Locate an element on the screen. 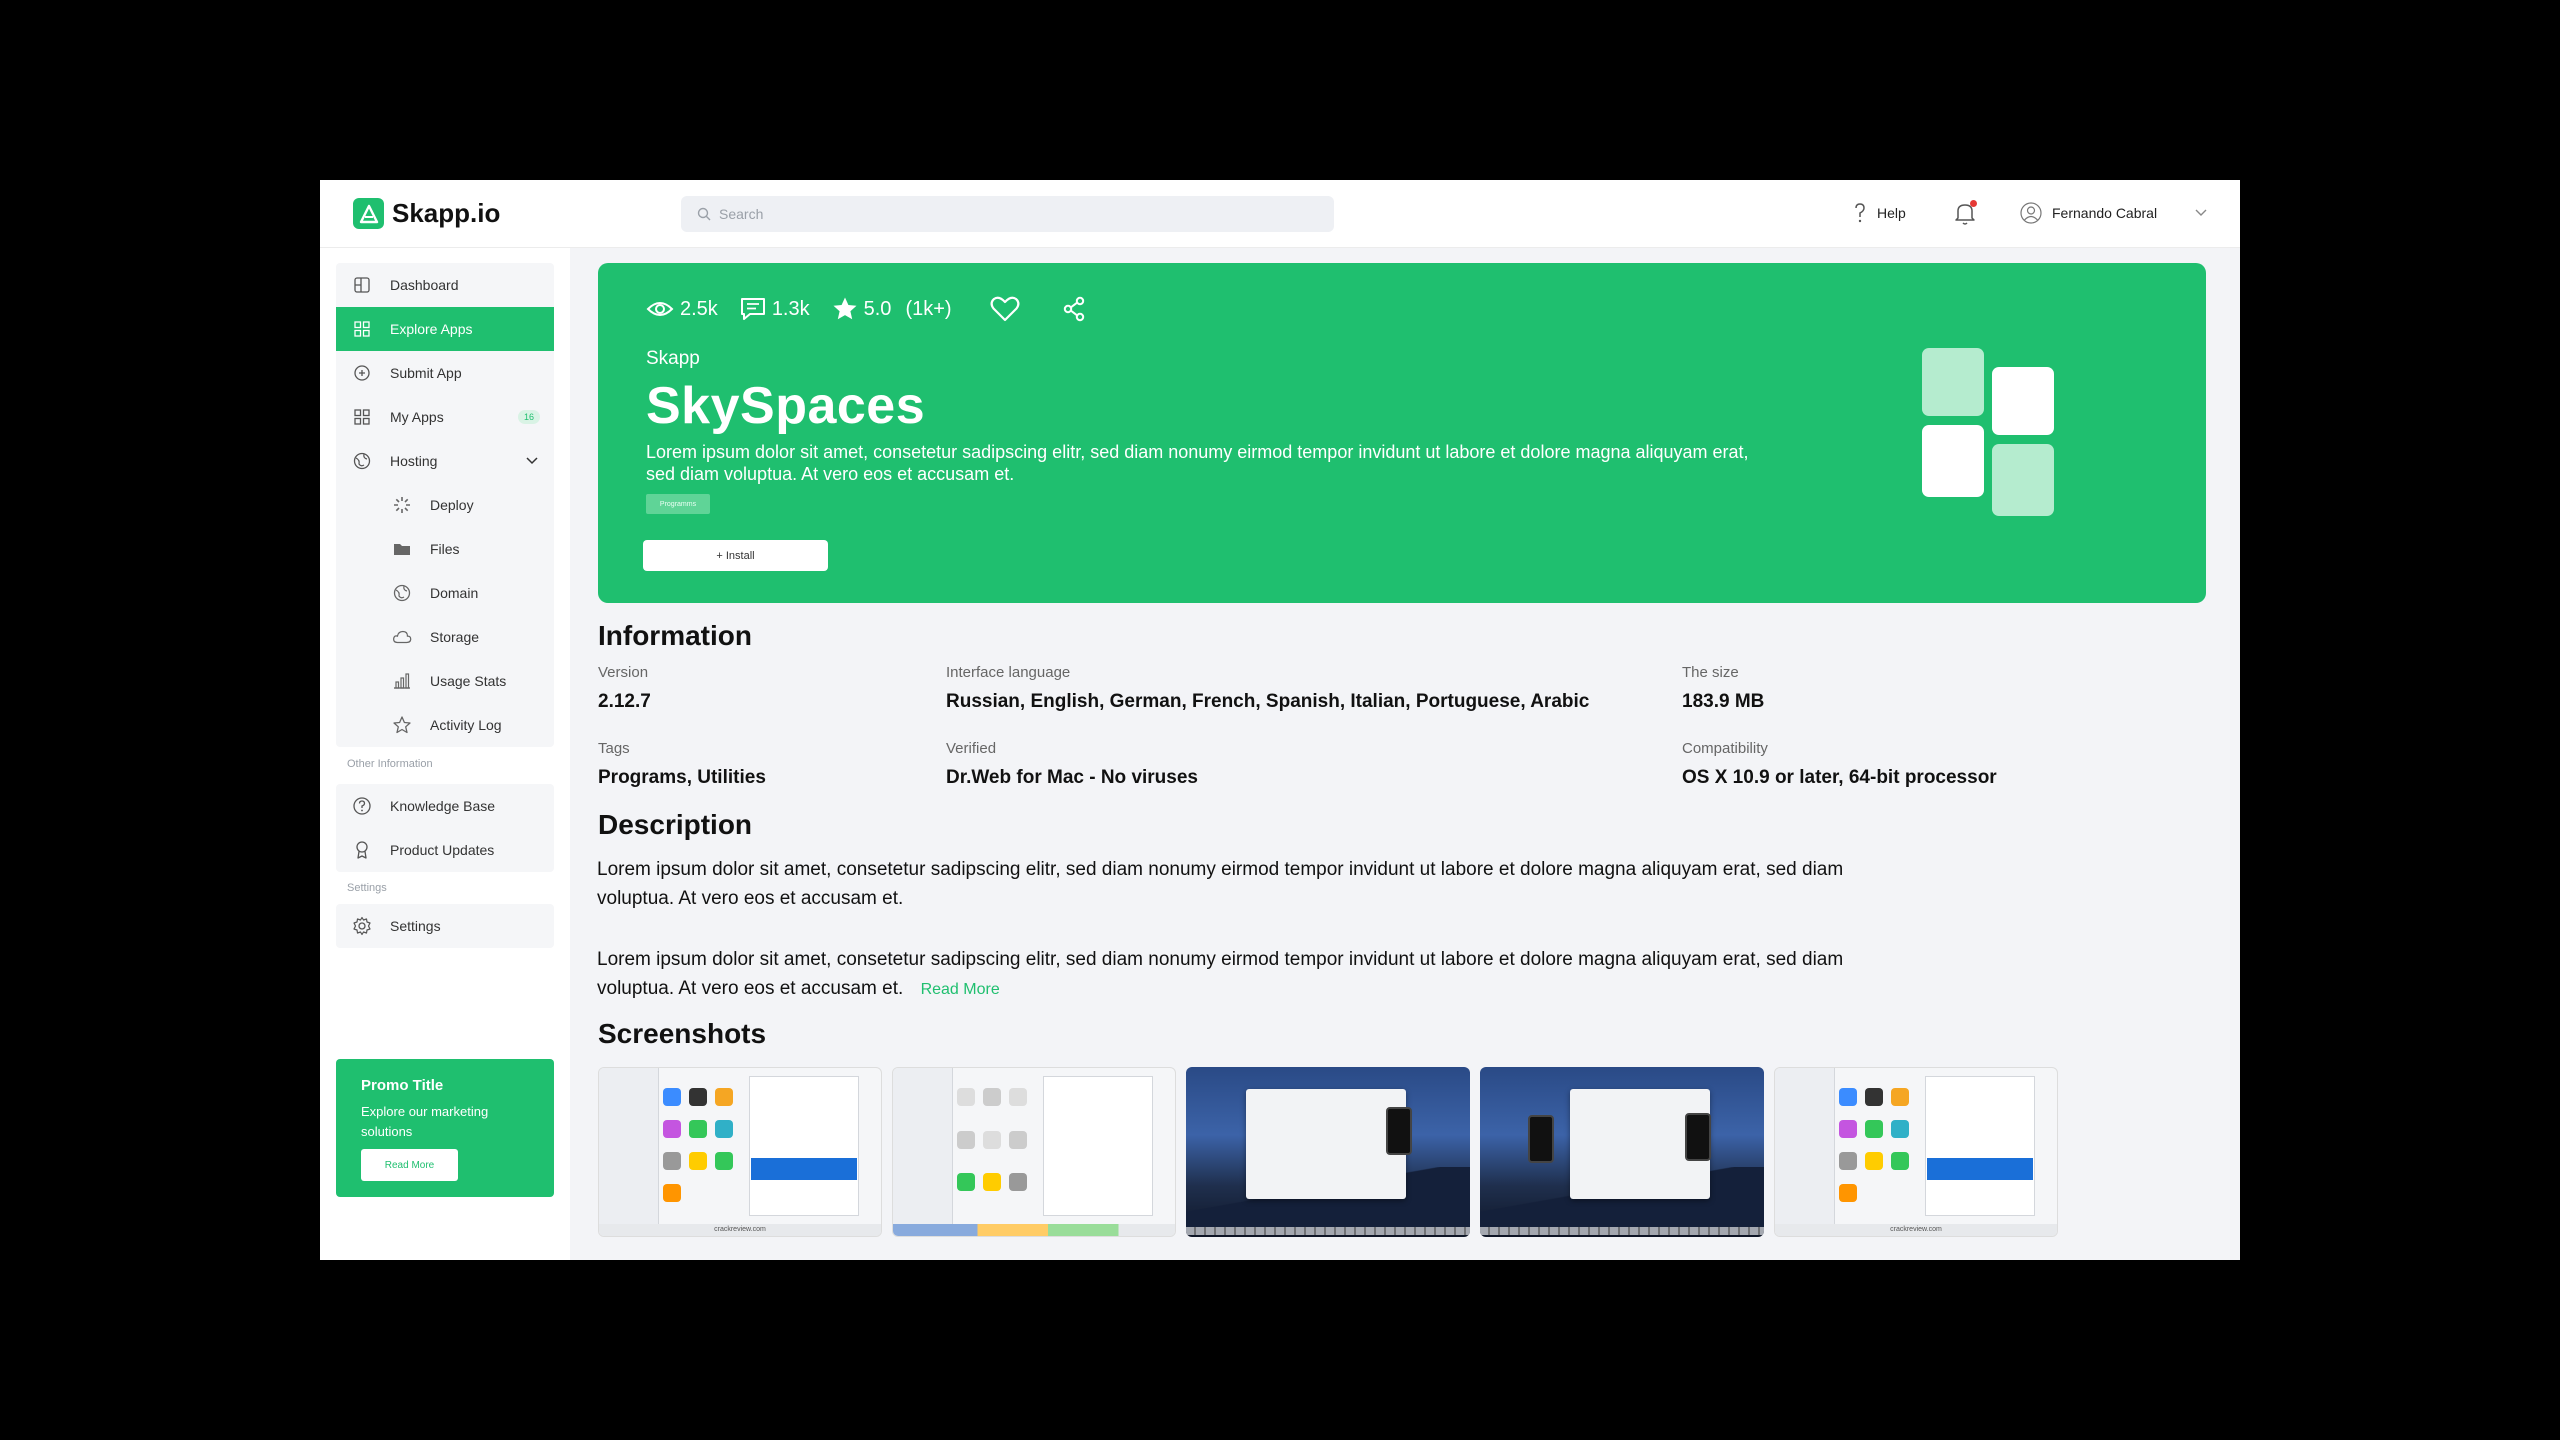 This screenshot has height=1440, width=2560. sidebar-item-files: Files is located at coordinates (445, 549).